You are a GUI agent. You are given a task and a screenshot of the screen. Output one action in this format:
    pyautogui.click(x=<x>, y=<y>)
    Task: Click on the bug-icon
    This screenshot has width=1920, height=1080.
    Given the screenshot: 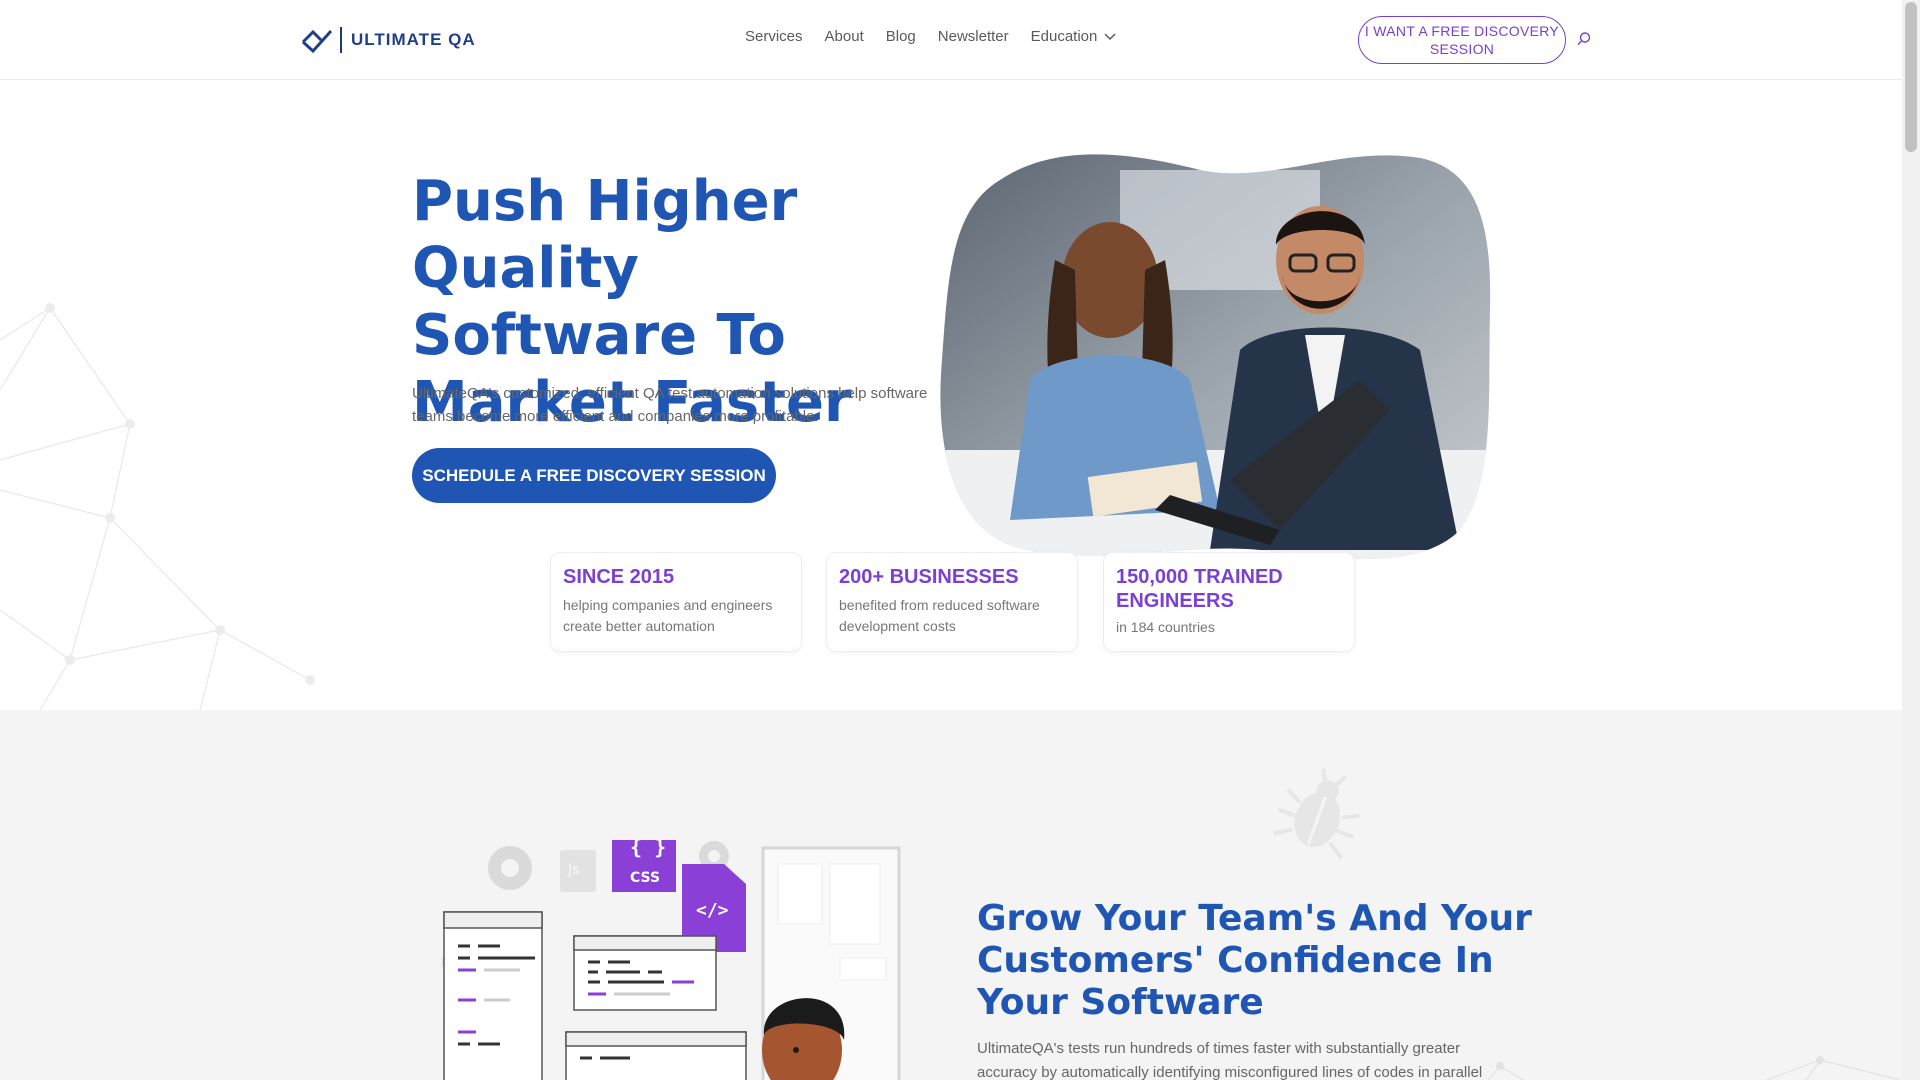 What is the action you would take?
    pyautogui.click(x=1316, y=814)
    